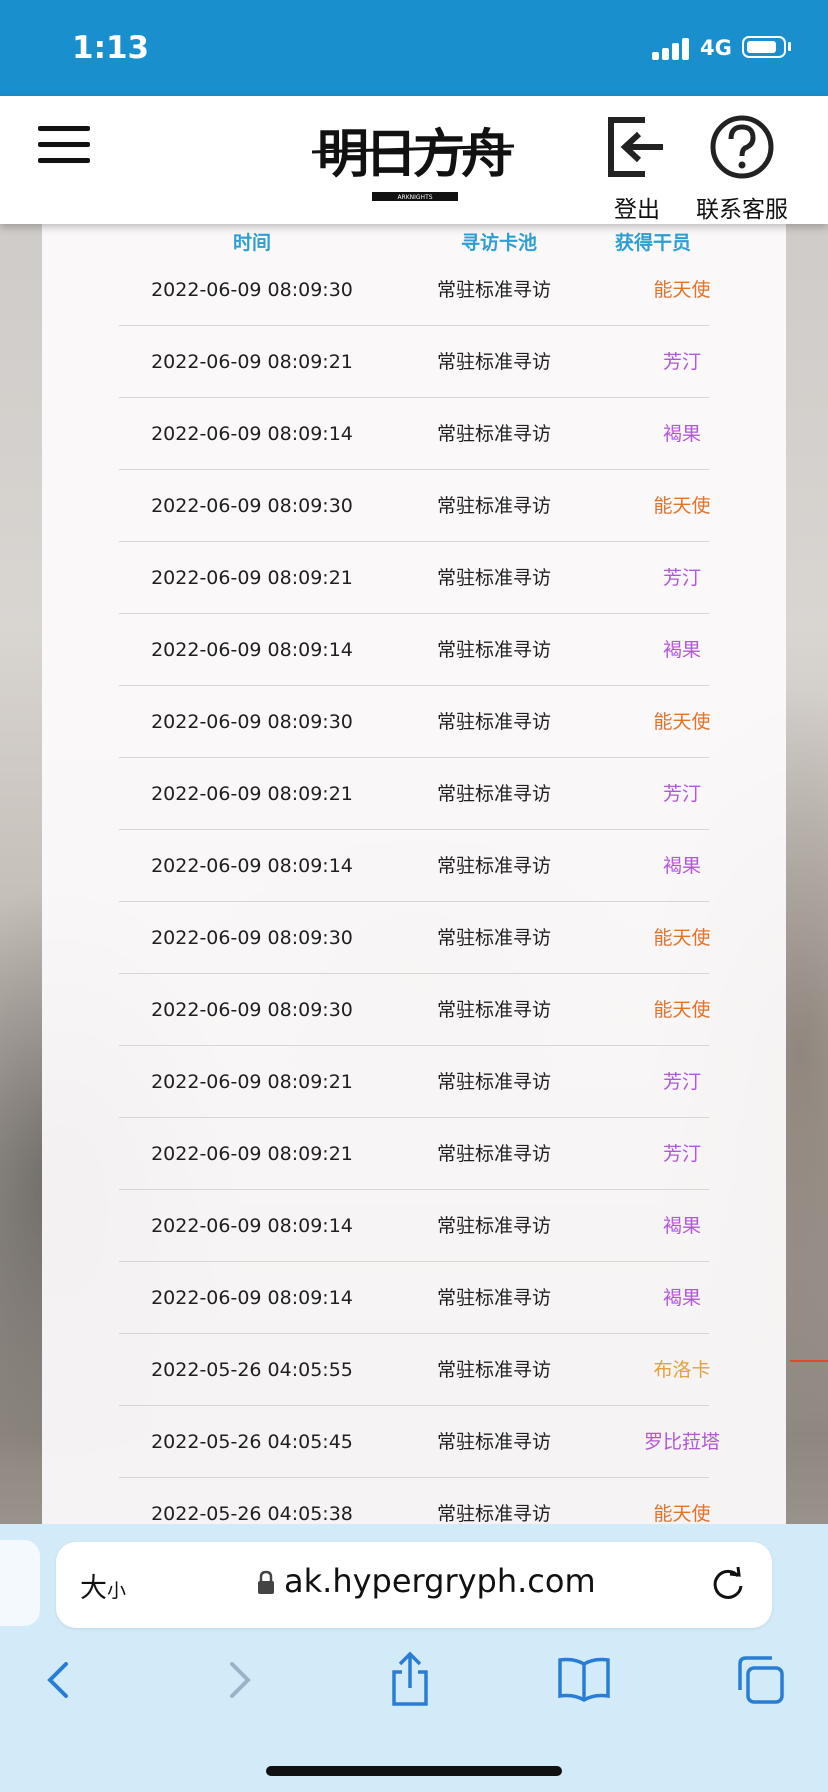  I want to click on logo-text: 明日方舟, so click(414, 154).